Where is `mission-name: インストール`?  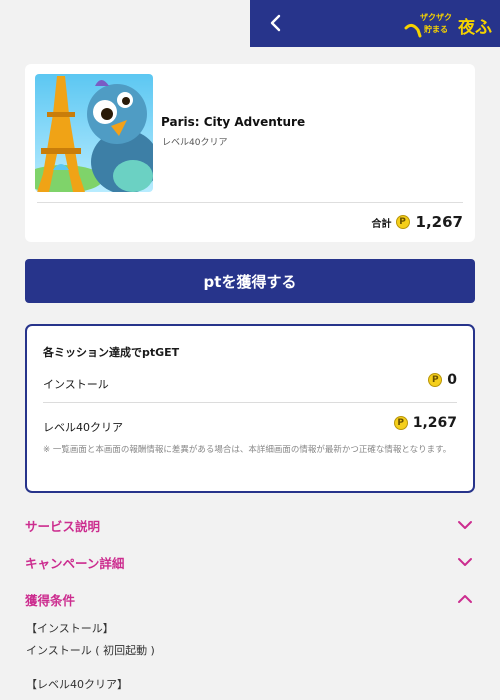 mission-name: インストール is located at coordinates (76, 384).